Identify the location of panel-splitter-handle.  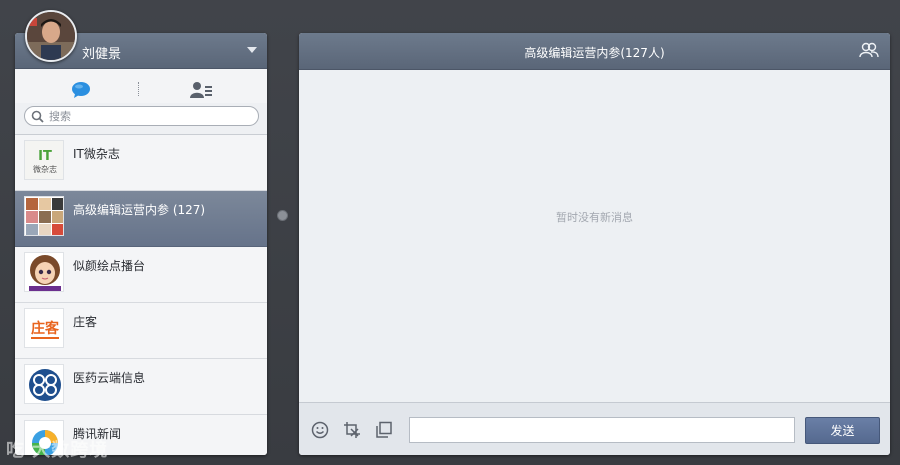
(282, 215).